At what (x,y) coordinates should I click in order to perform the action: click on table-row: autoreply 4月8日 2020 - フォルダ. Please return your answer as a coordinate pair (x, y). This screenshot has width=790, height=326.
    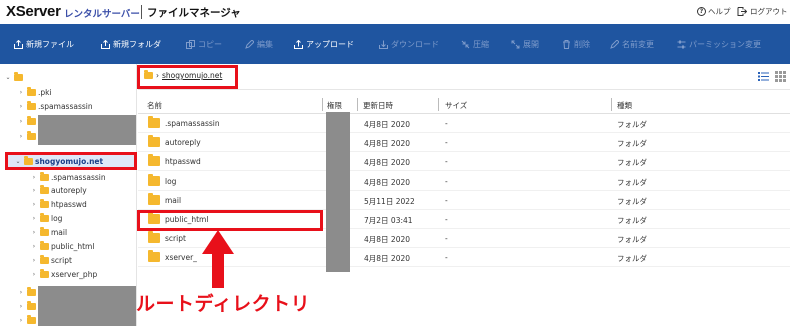
    Looking at the image, I should click on (464, 142).